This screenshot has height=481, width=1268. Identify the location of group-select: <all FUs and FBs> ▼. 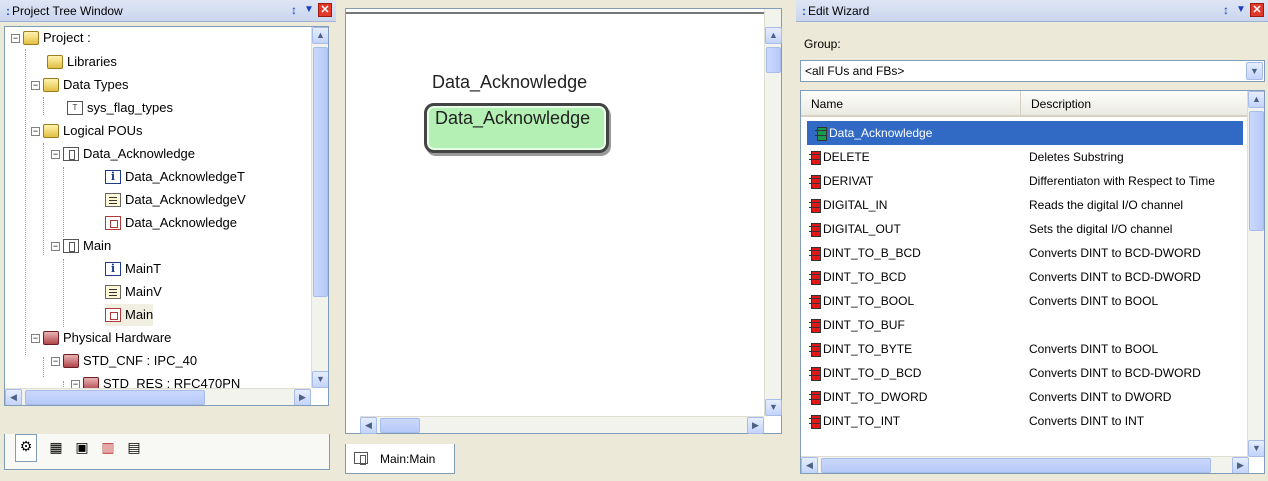
(1032, 71).